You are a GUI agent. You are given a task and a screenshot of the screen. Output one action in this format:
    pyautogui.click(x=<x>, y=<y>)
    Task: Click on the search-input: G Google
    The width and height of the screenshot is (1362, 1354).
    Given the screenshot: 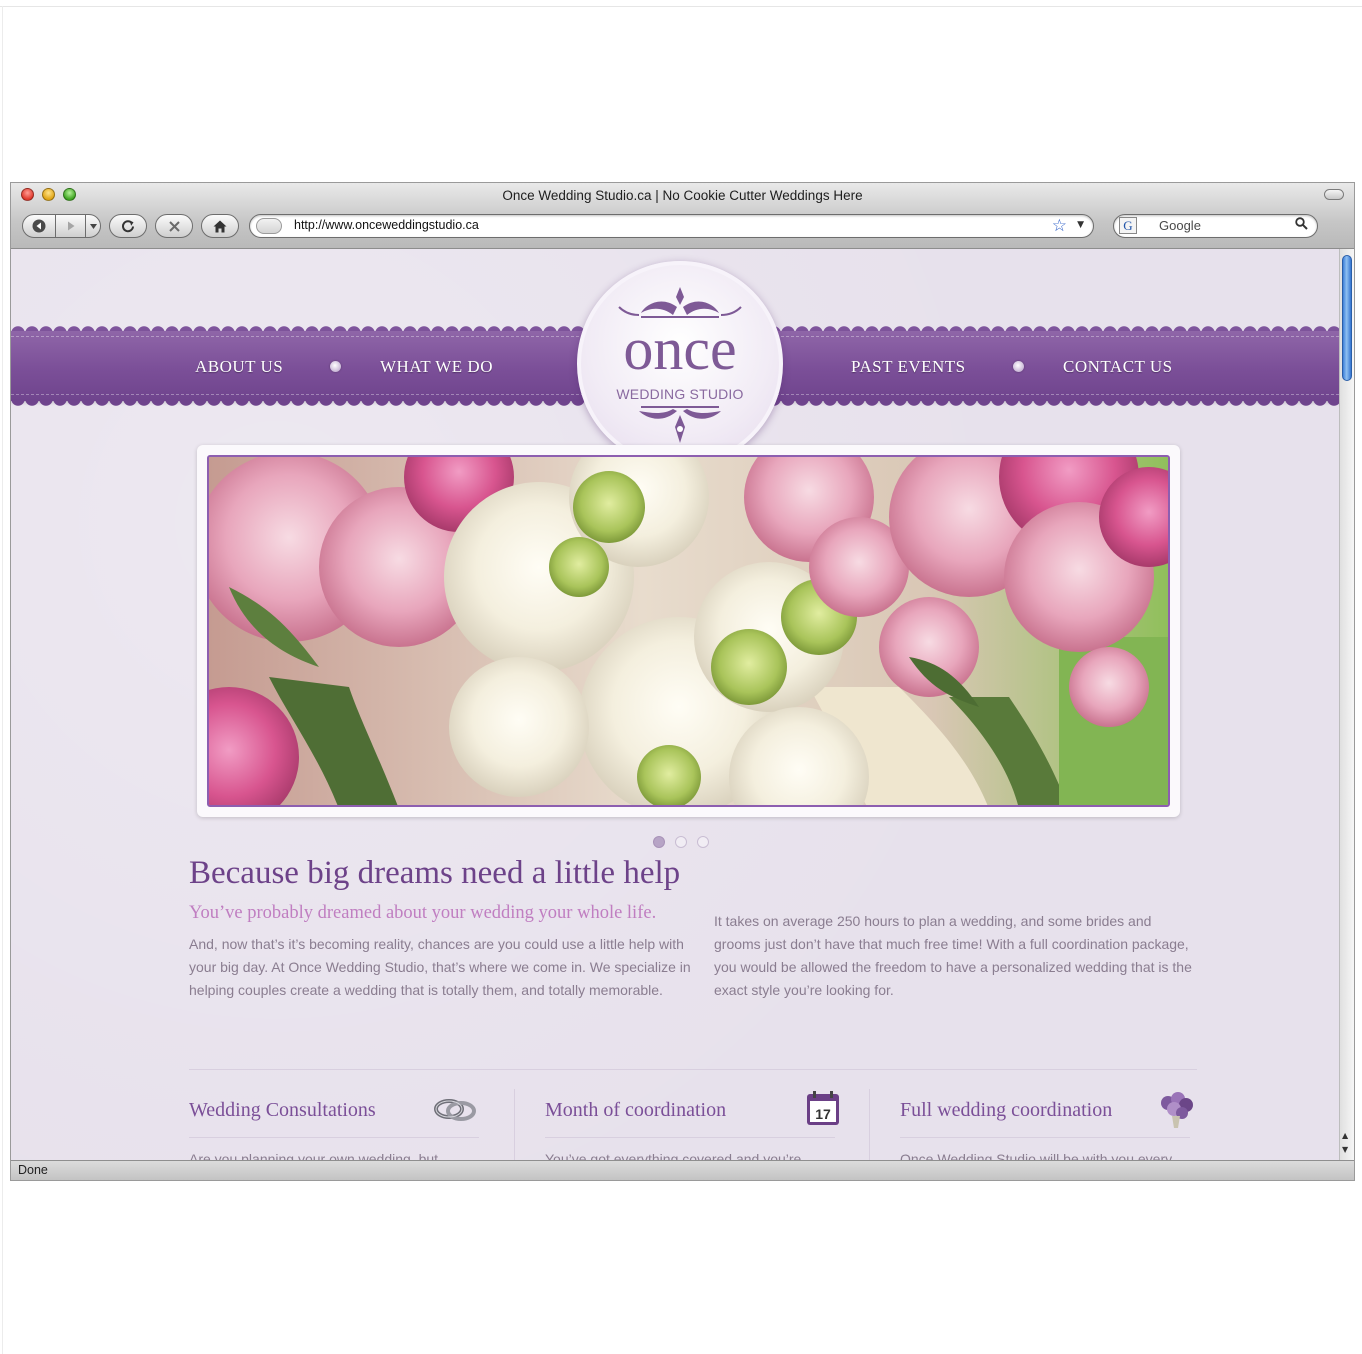 What is the action you would take?
    pyautogui.click(x=1215, y=226)
    